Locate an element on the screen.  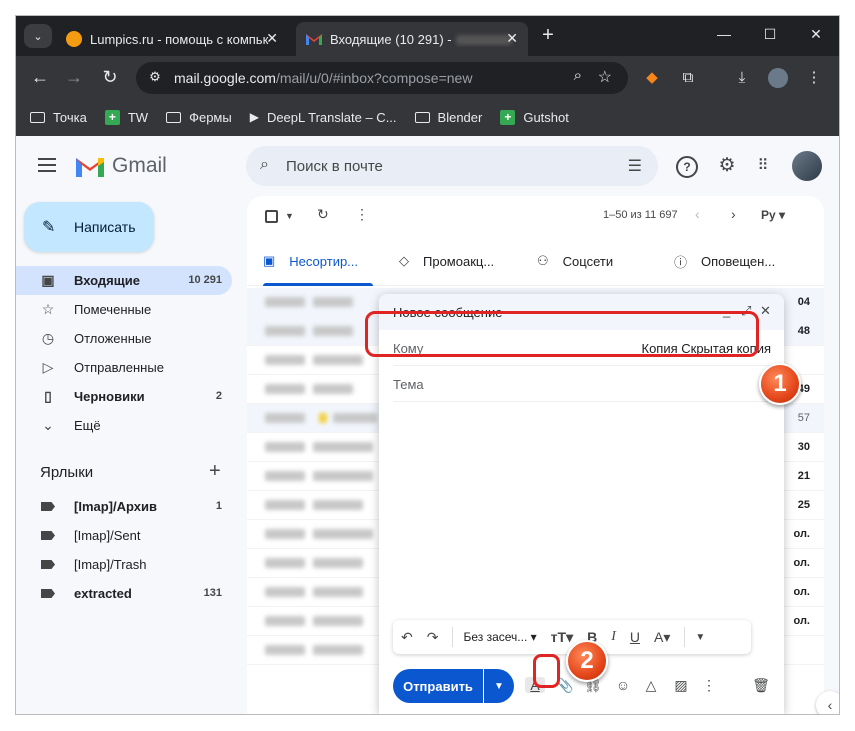
more-formatting-icon: ▼ is located at coordinates (700, 637).